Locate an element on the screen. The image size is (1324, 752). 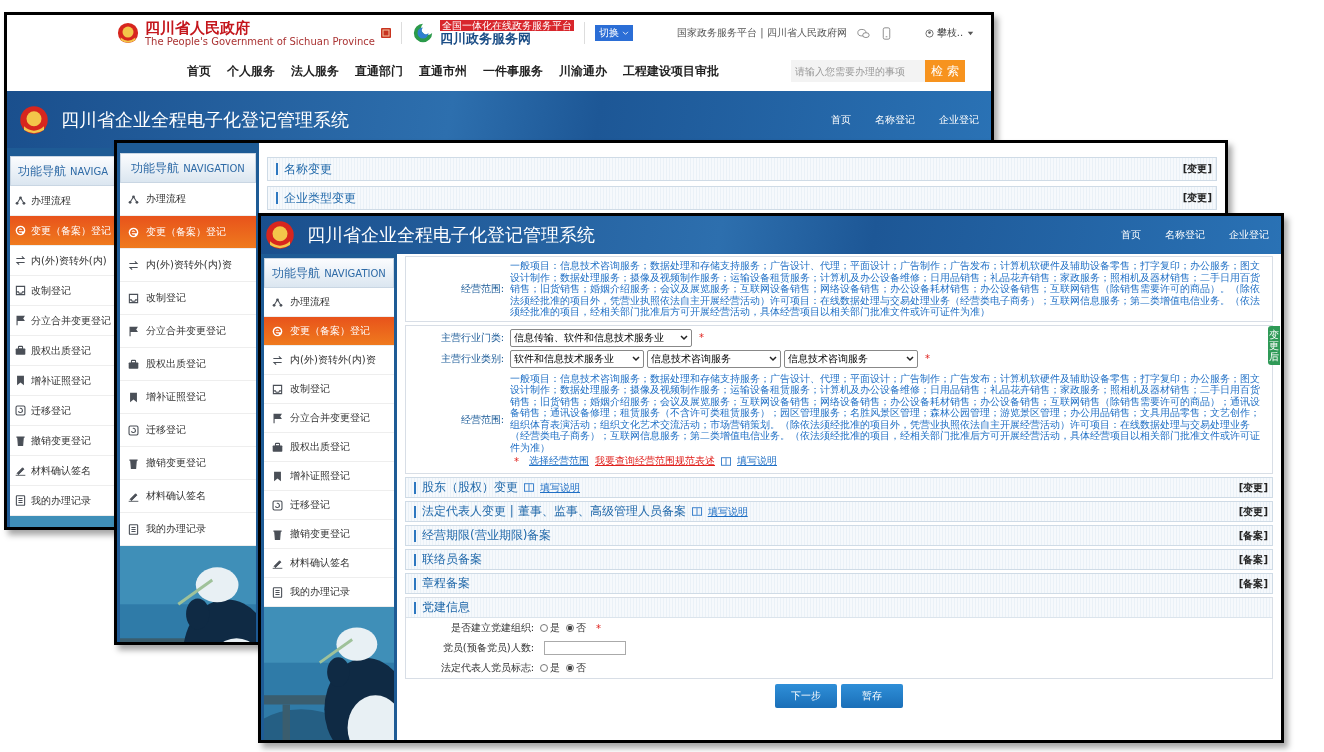
nav-link: 直通市州 is located at coordinates (443, 71).